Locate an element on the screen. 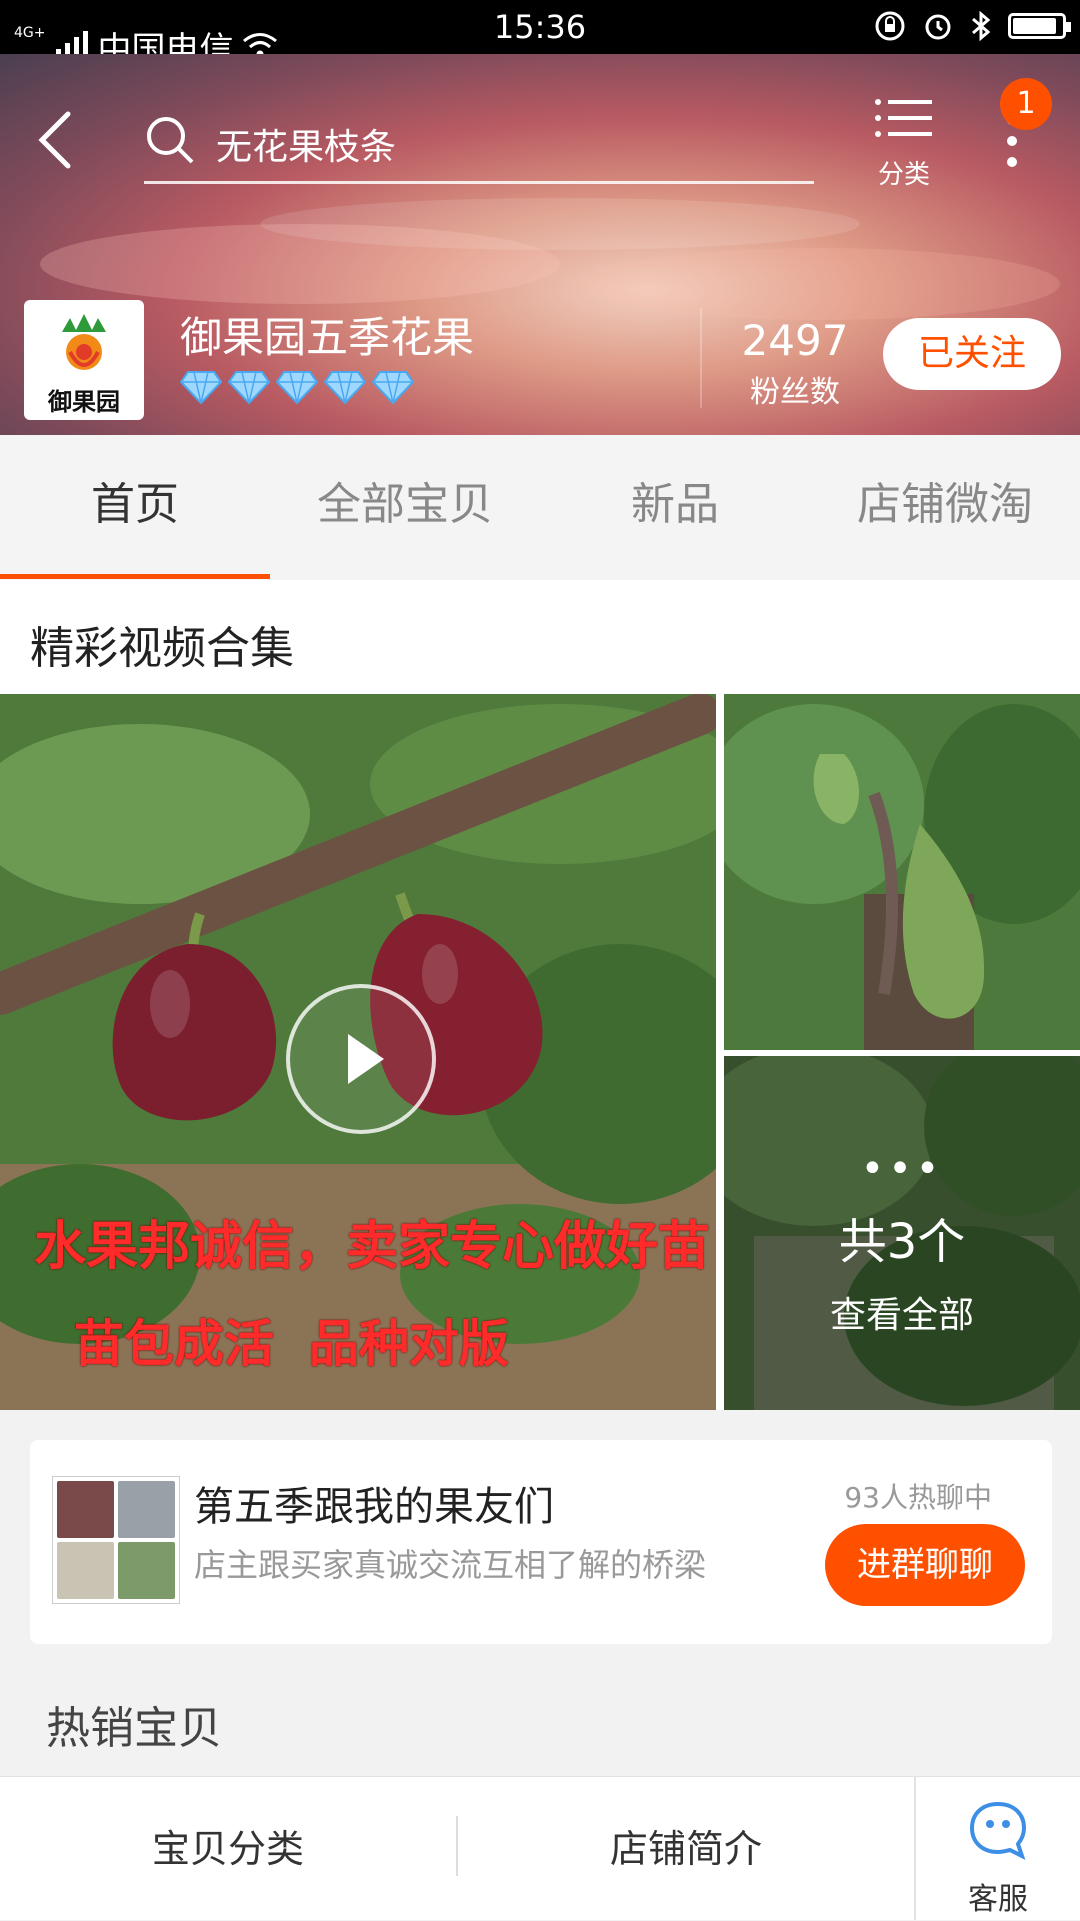 This screenshot has width=1080, height=1921. group-name: 第五季跟我的果友们 is located at coordinates (374, 1507).